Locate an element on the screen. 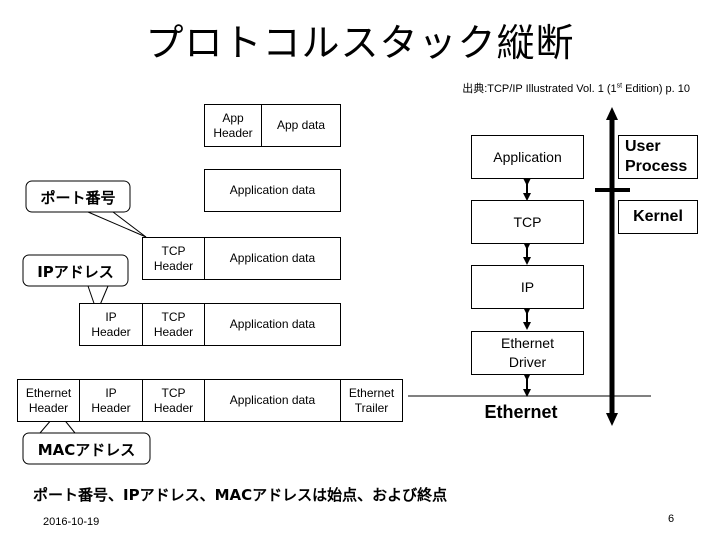  tcp-payload-cell: Application data is located at coordinates (272, 258).